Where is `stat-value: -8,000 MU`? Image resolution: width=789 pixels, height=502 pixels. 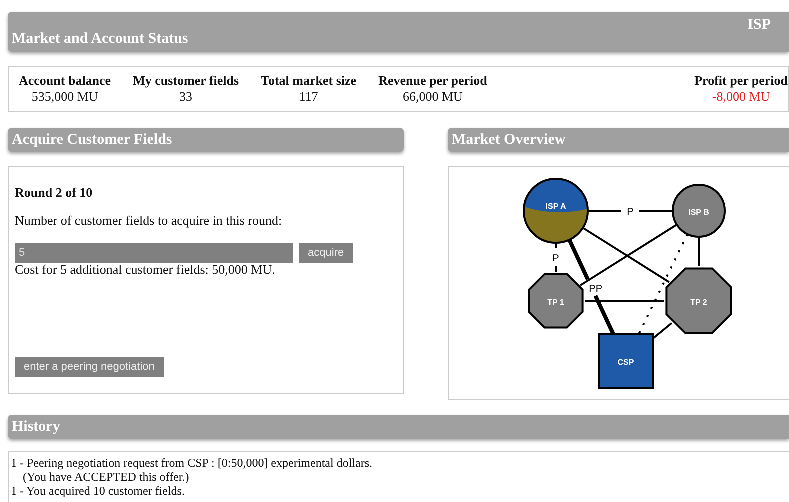 stat-value: -8,000 MU is located at coordinates (741, 97).